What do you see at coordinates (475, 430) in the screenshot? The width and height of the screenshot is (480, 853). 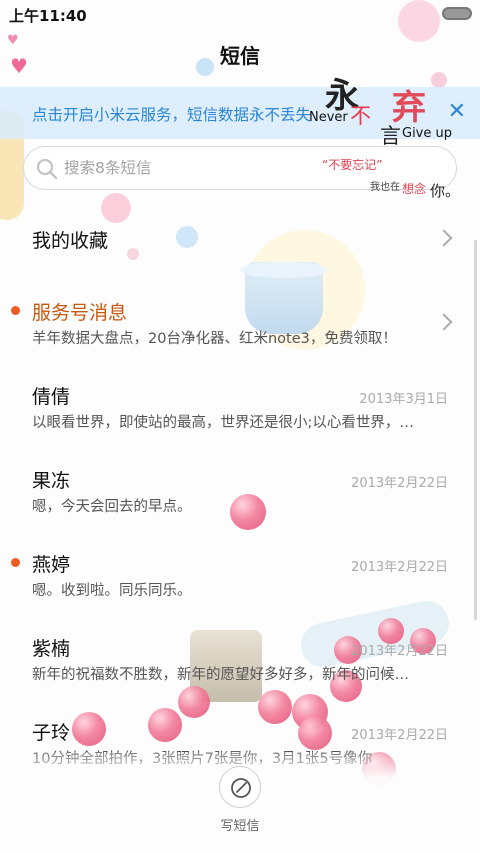 I see `scrollbar` at bounding box center [475, 430].